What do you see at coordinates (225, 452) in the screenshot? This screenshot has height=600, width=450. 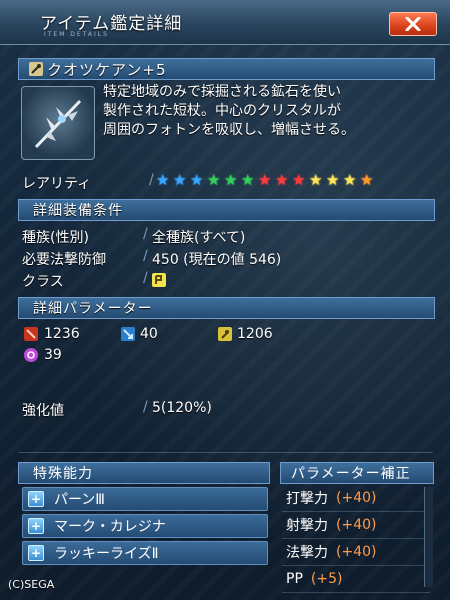 I see `section-divider` at bounding box center [225, 452].